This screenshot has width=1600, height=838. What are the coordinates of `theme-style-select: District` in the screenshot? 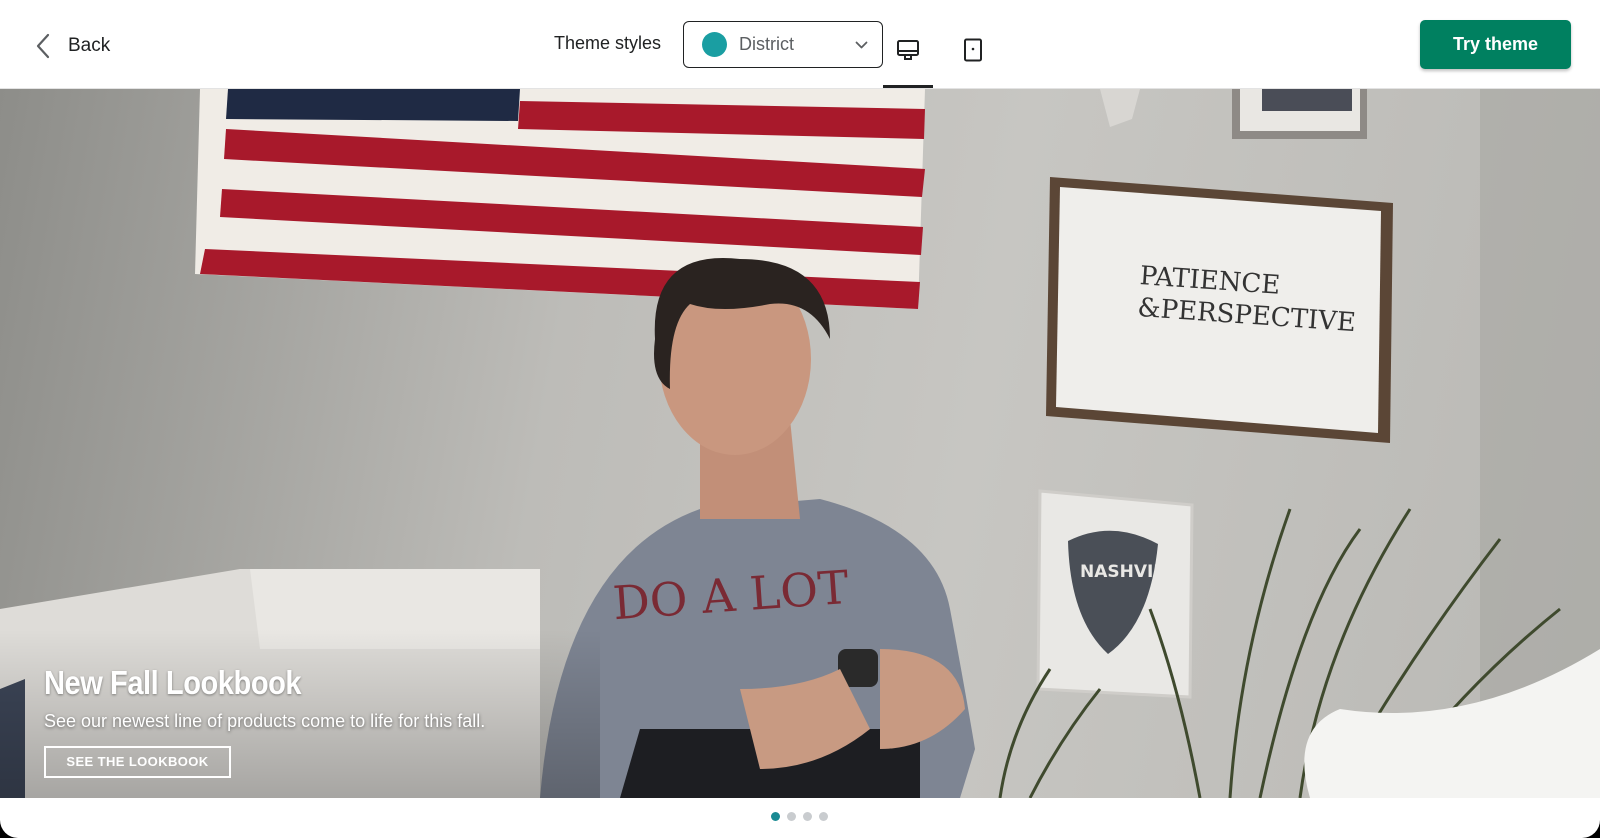 It's located at (783, 44).